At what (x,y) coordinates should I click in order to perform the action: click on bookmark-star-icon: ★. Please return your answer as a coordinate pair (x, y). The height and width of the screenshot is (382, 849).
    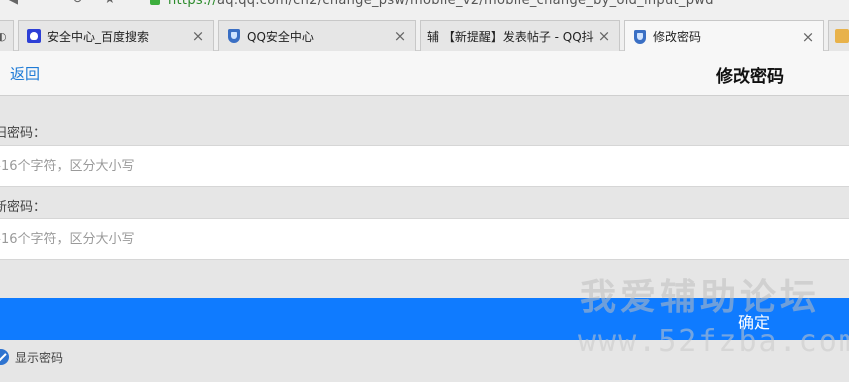
    Looking at the image, I should click on (110, 3).